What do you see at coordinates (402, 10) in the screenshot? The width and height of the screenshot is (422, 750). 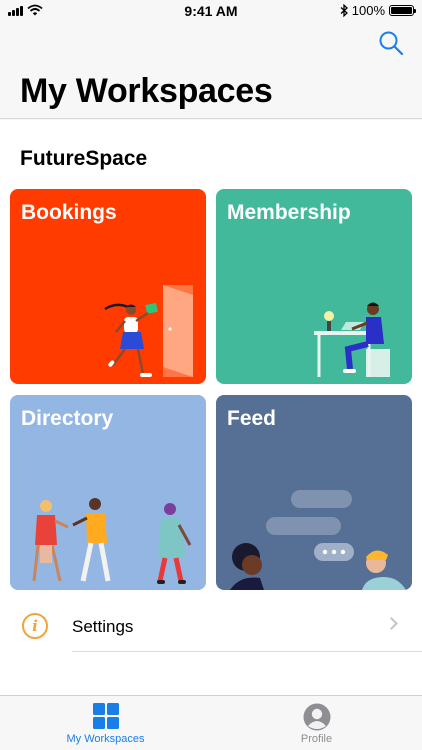 I see `battery-icon` at bounding box center [402, 10].